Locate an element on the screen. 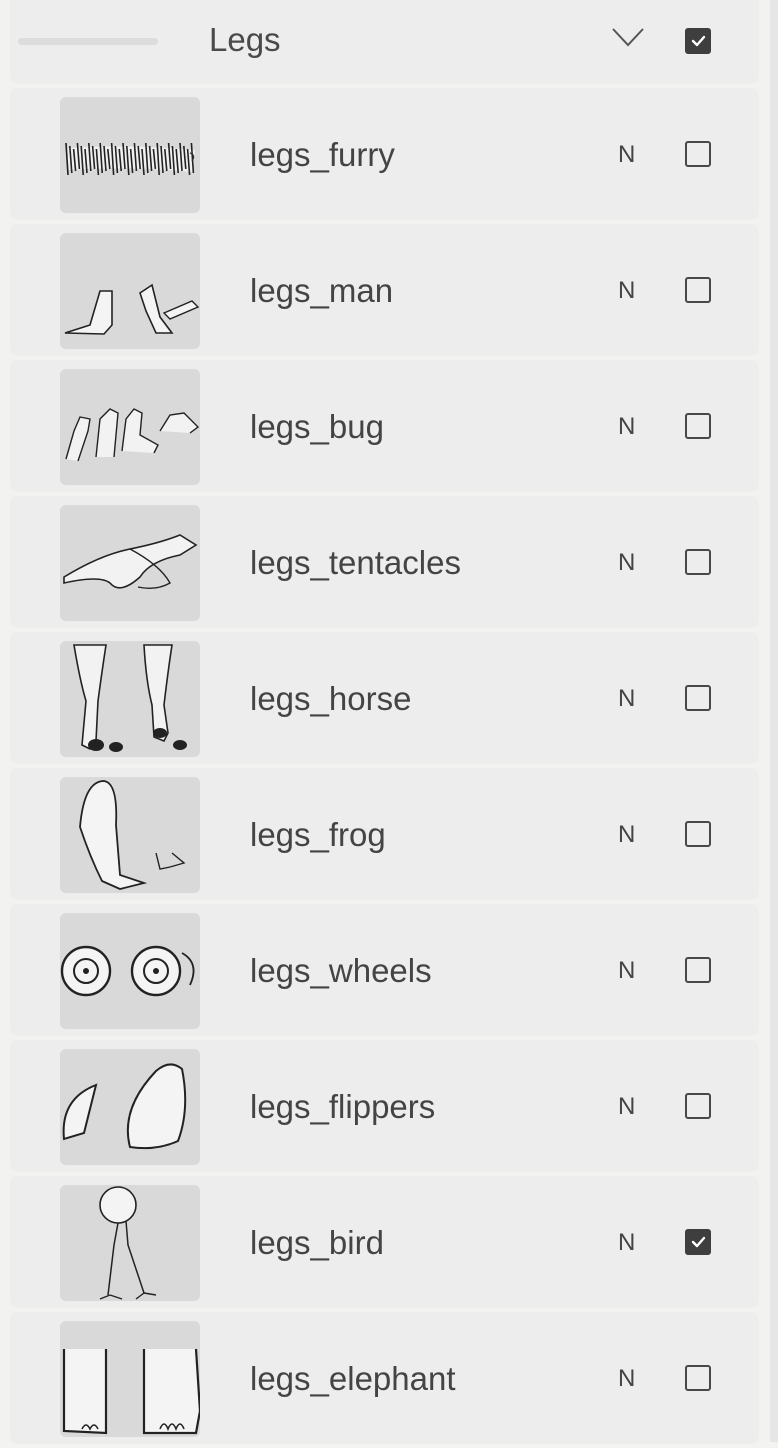 This screenshot has width=778, height=1448. layer-name: legs_wheels is located at coordinates (341, 970).